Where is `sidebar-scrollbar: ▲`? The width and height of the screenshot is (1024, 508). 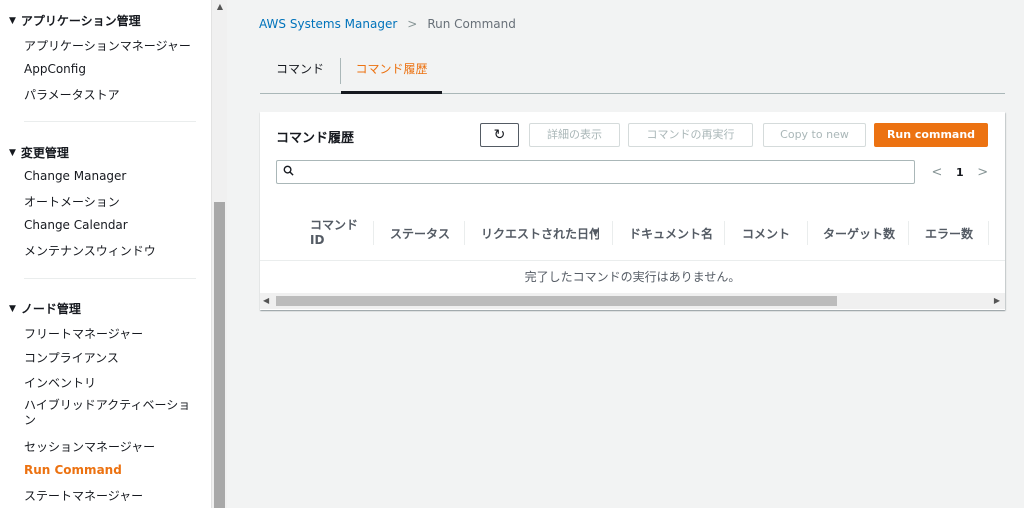
sidebar-scrollbar: ▲ is located at coordinates (219, 254).